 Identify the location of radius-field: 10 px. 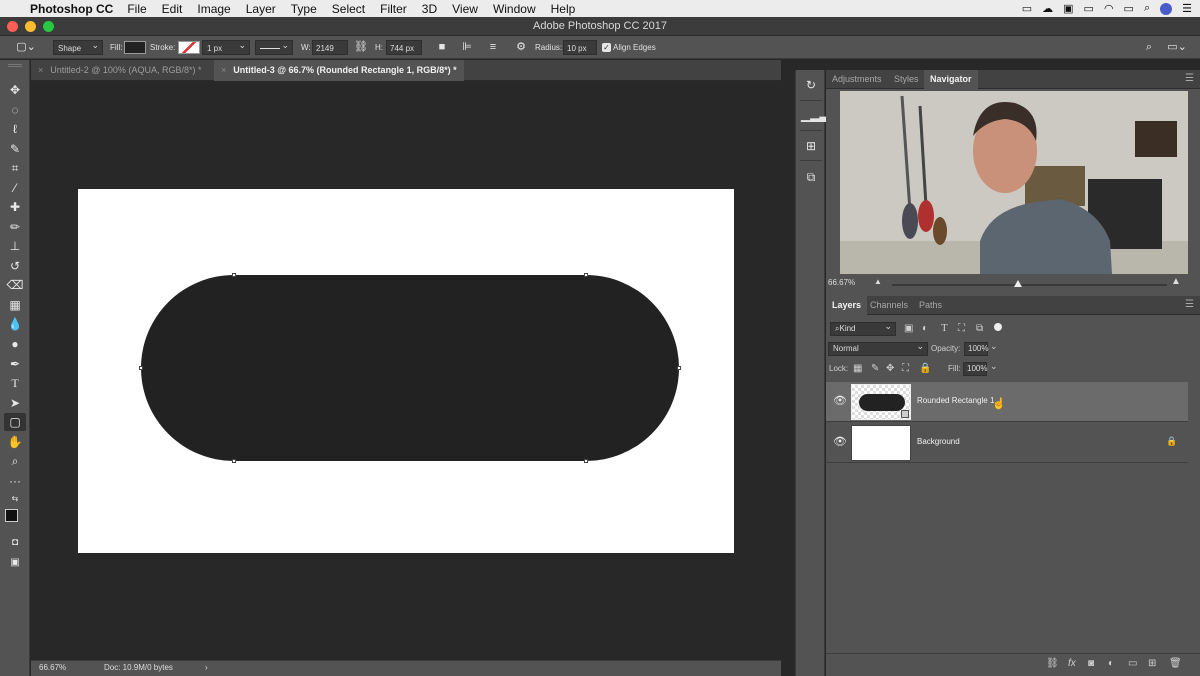
(580, 47).